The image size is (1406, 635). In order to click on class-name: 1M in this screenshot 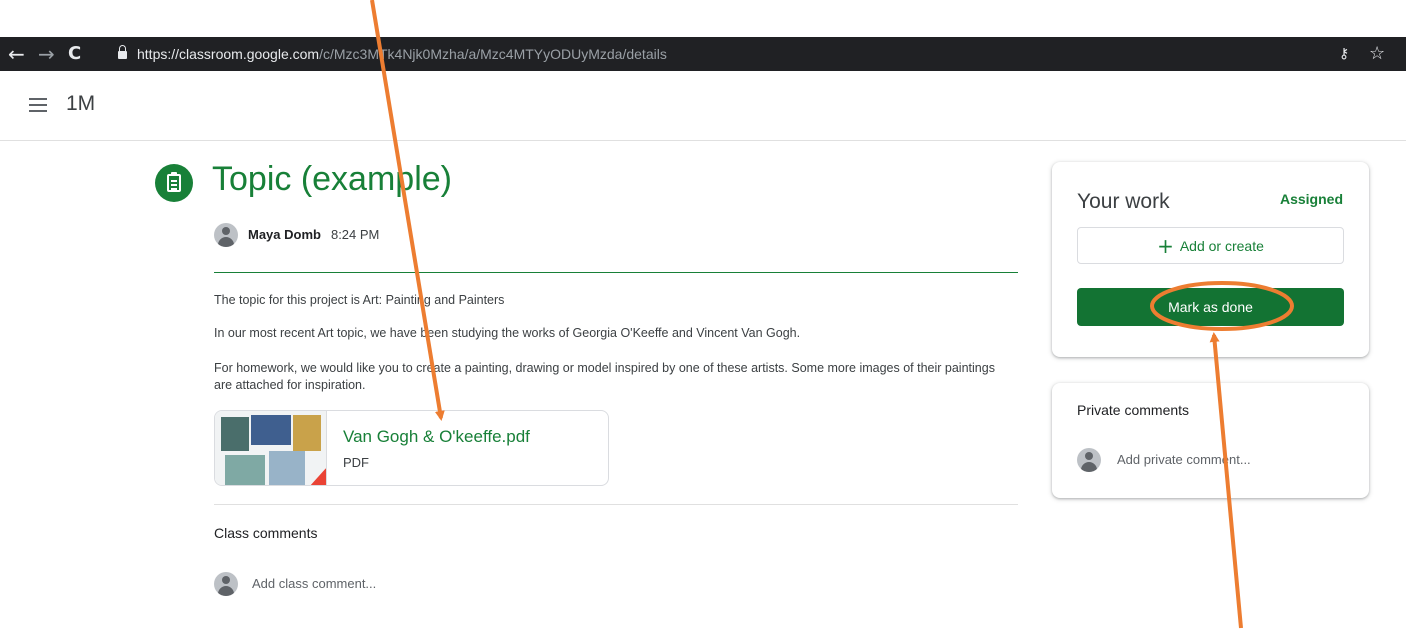, I will do `click(80, 104)`.